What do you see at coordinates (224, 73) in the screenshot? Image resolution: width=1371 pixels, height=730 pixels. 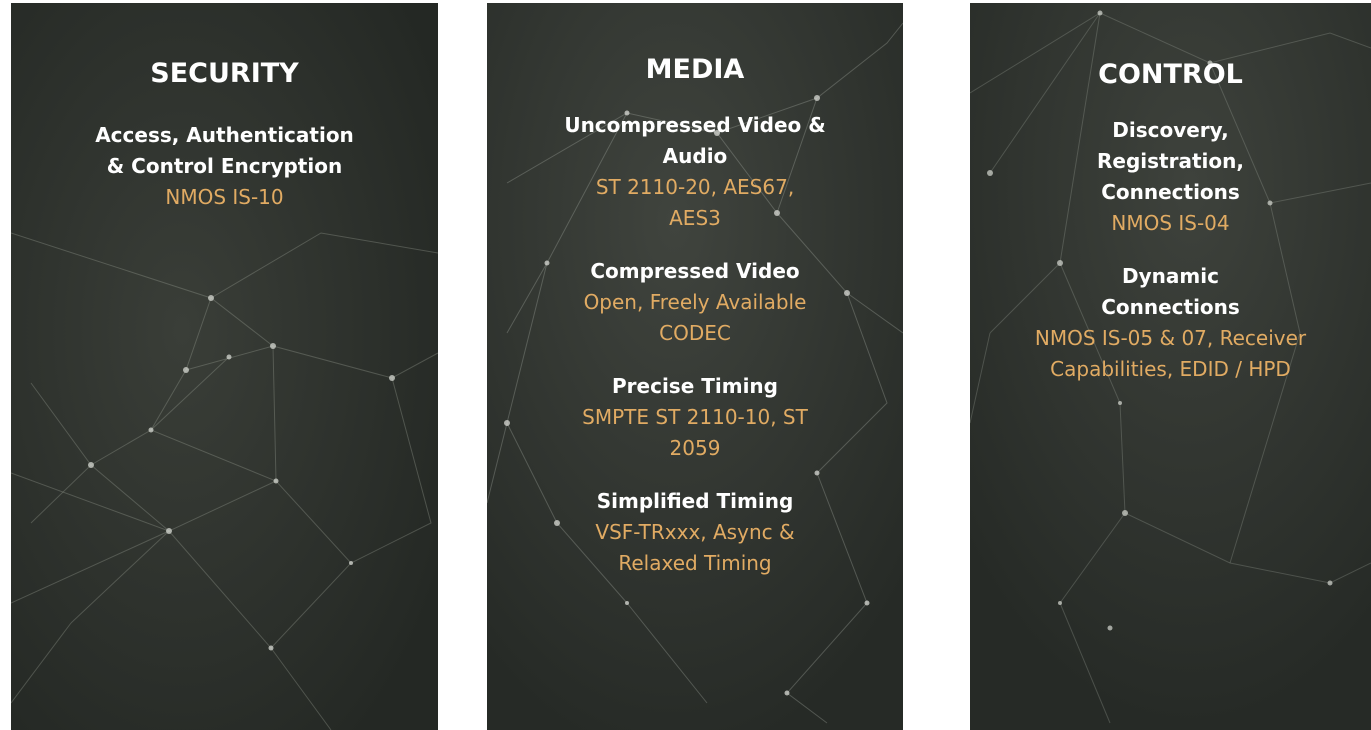 I see `security-heading: SECURITY` at bounding box center [224, 73].